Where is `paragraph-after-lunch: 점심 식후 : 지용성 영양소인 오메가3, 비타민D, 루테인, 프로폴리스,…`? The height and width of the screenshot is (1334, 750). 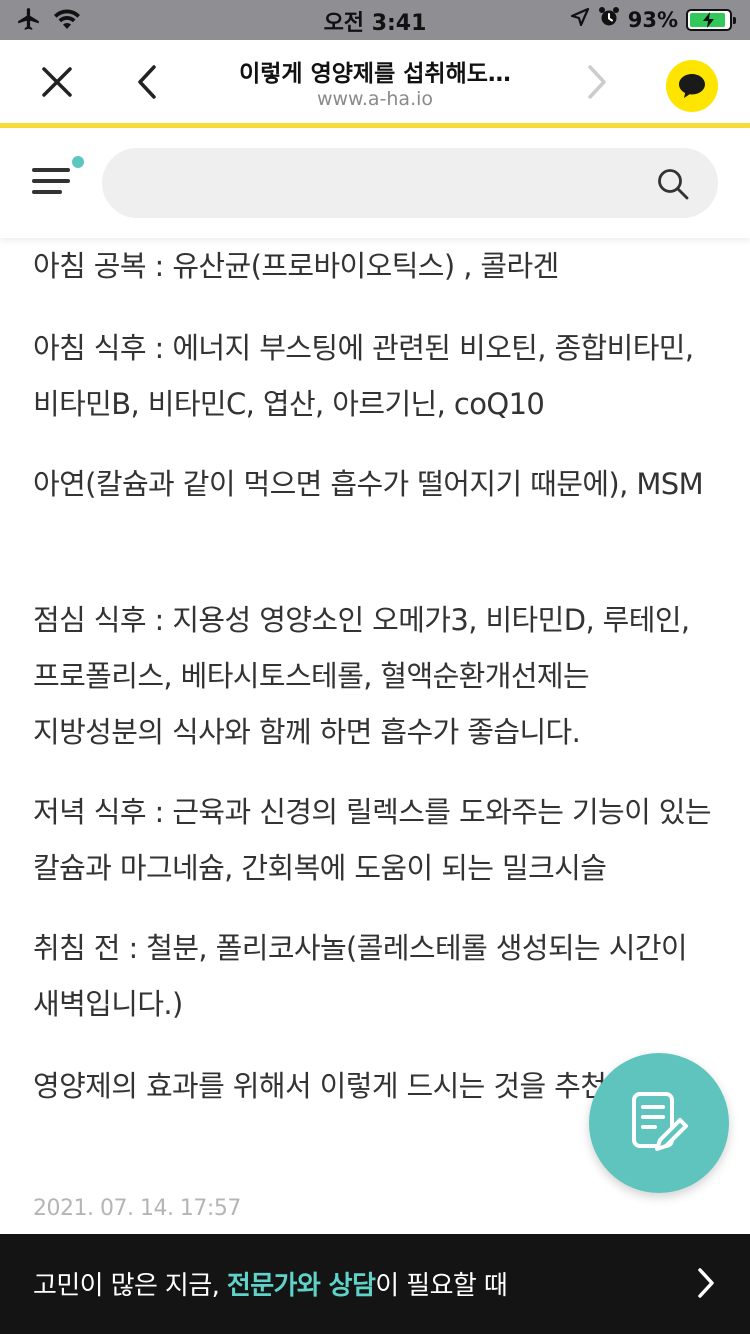 paragraph-after-lunch: 점심 식후 : 지용성 영양소인 오메가3, 비타민D, 루테인, 프로폴리스,… is located at coordinates (361, 676).